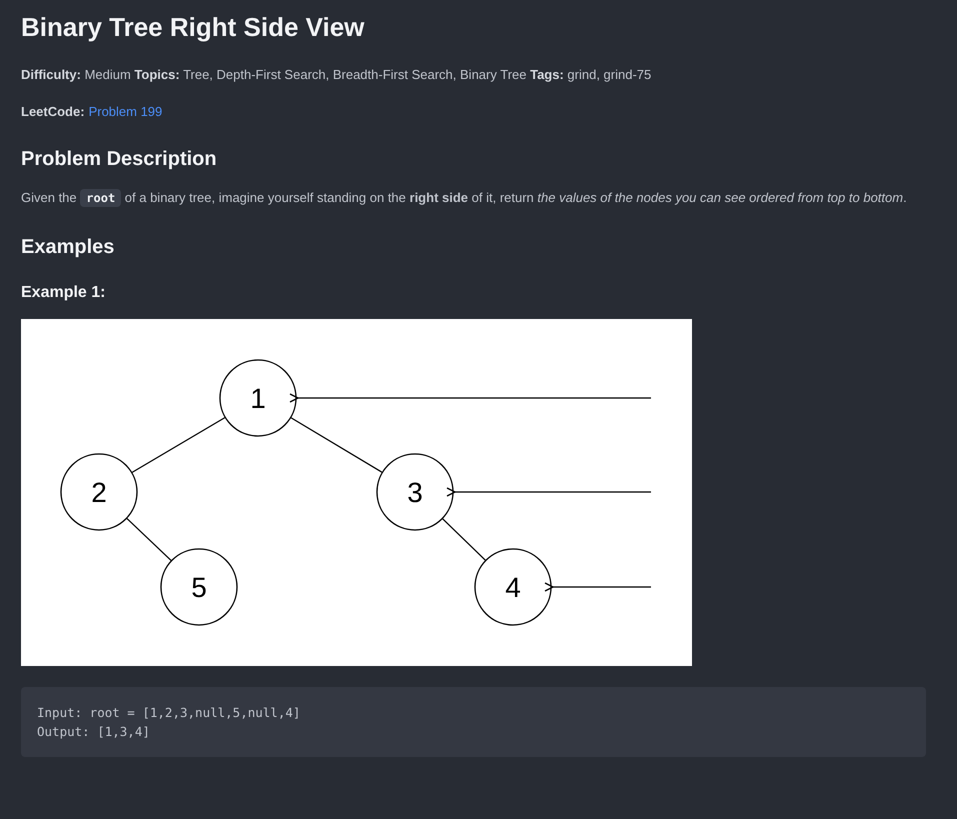 This screenshot has height=819, width=957. Describe the element at coordinates (464, 198) in the screenshot. I see `problem-description: Given the root of a binary tree, imagine yourself standing on the right side of it, return the values of the nodes you can see ordered from top to bottom.` at that location.